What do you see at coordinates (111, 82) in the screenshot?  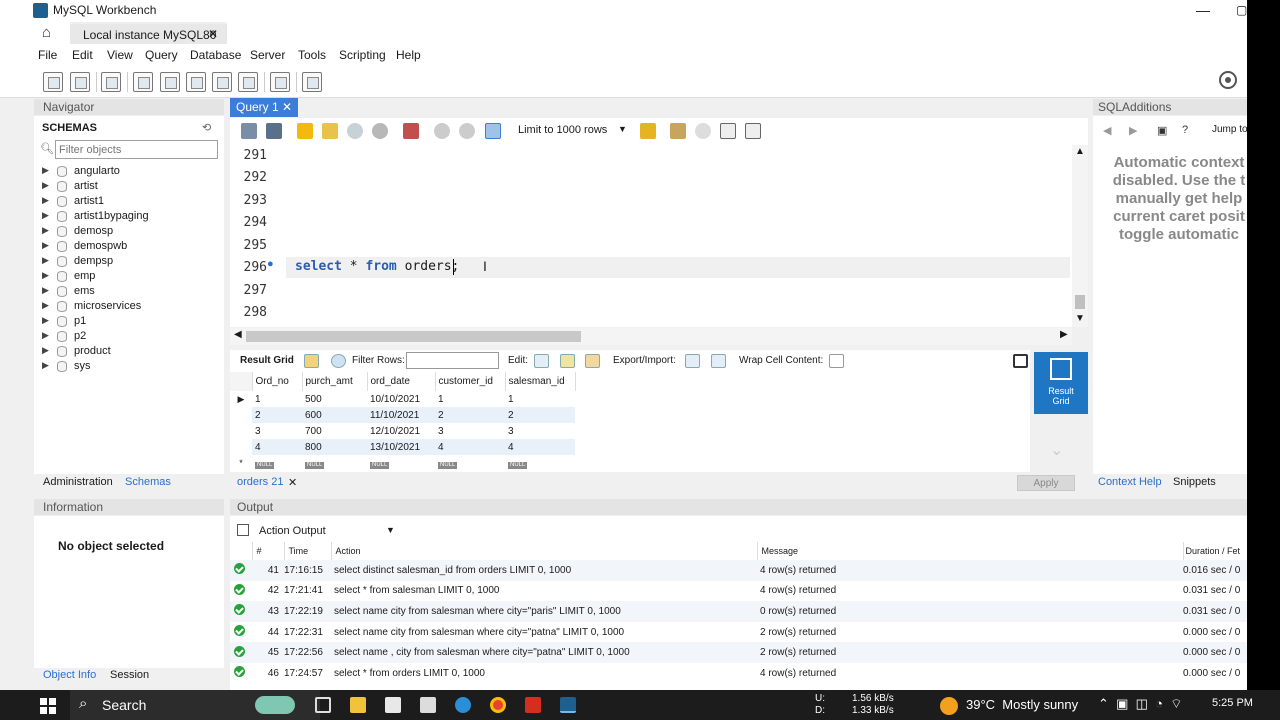 I see `inspector-icon` at bounding box center [111, 82].